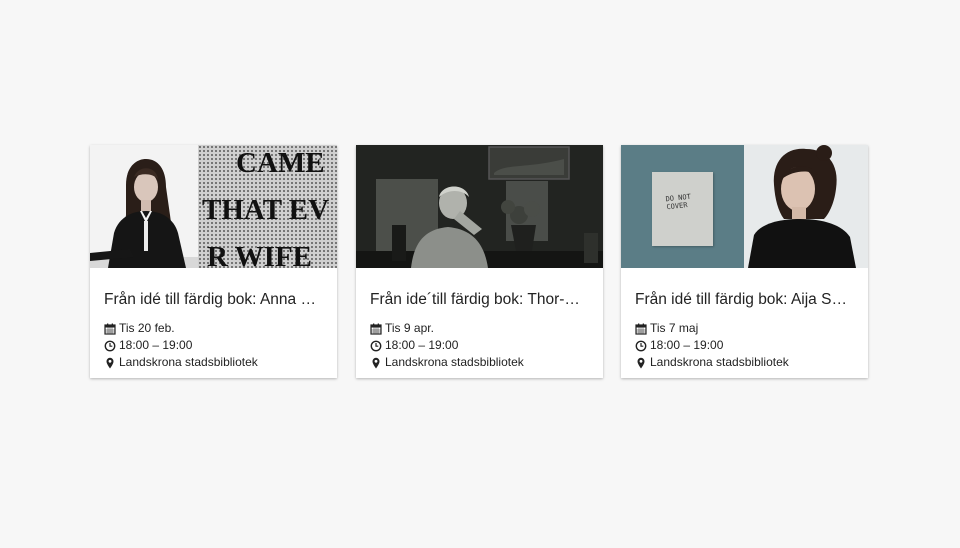 Image resolution: width=960 pixels, height=548 pixels. What do you see at coordinates (213, 328) in the screenshot?
I see `event-date: Tis 20 feb.` at bounding box center [213, 328].